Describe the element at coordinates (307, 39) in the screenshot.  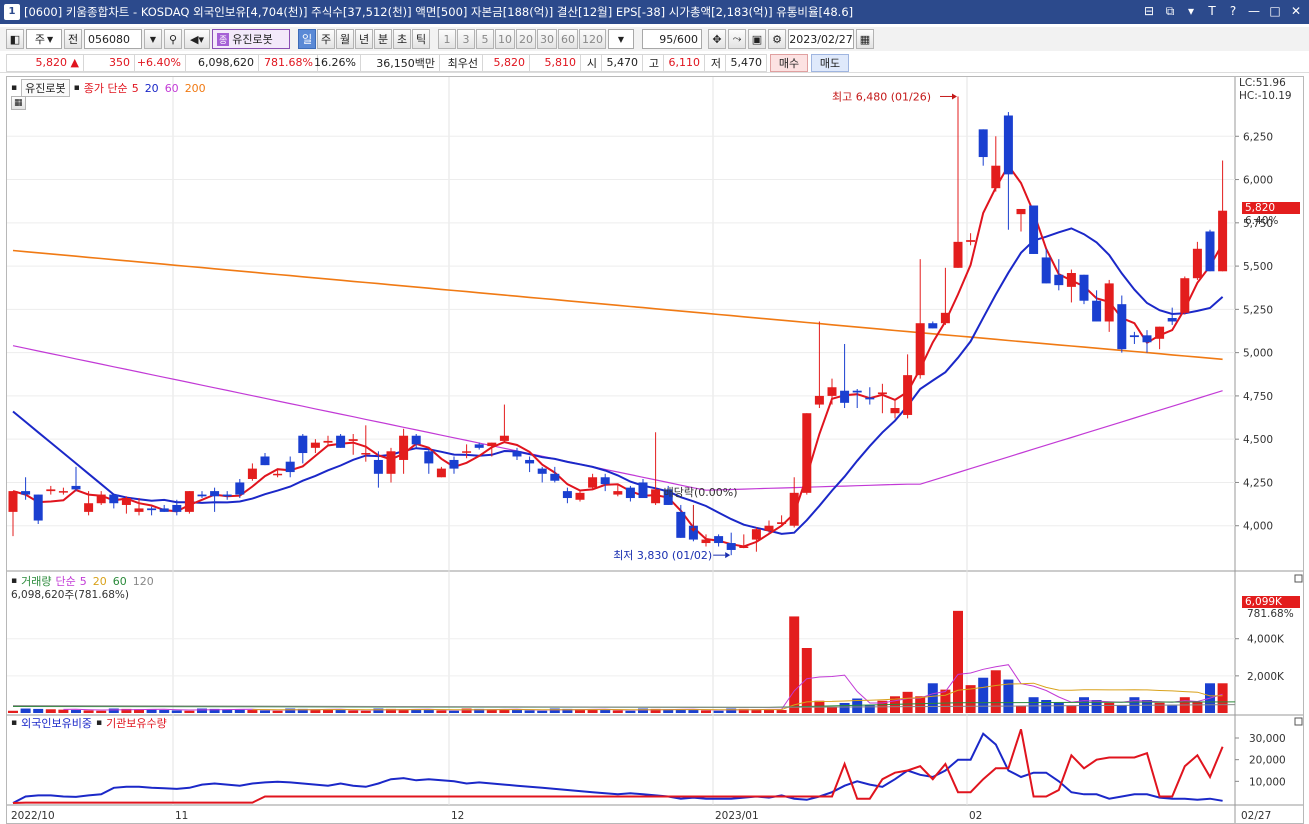
I see `tab-period-일: 일` at that location.